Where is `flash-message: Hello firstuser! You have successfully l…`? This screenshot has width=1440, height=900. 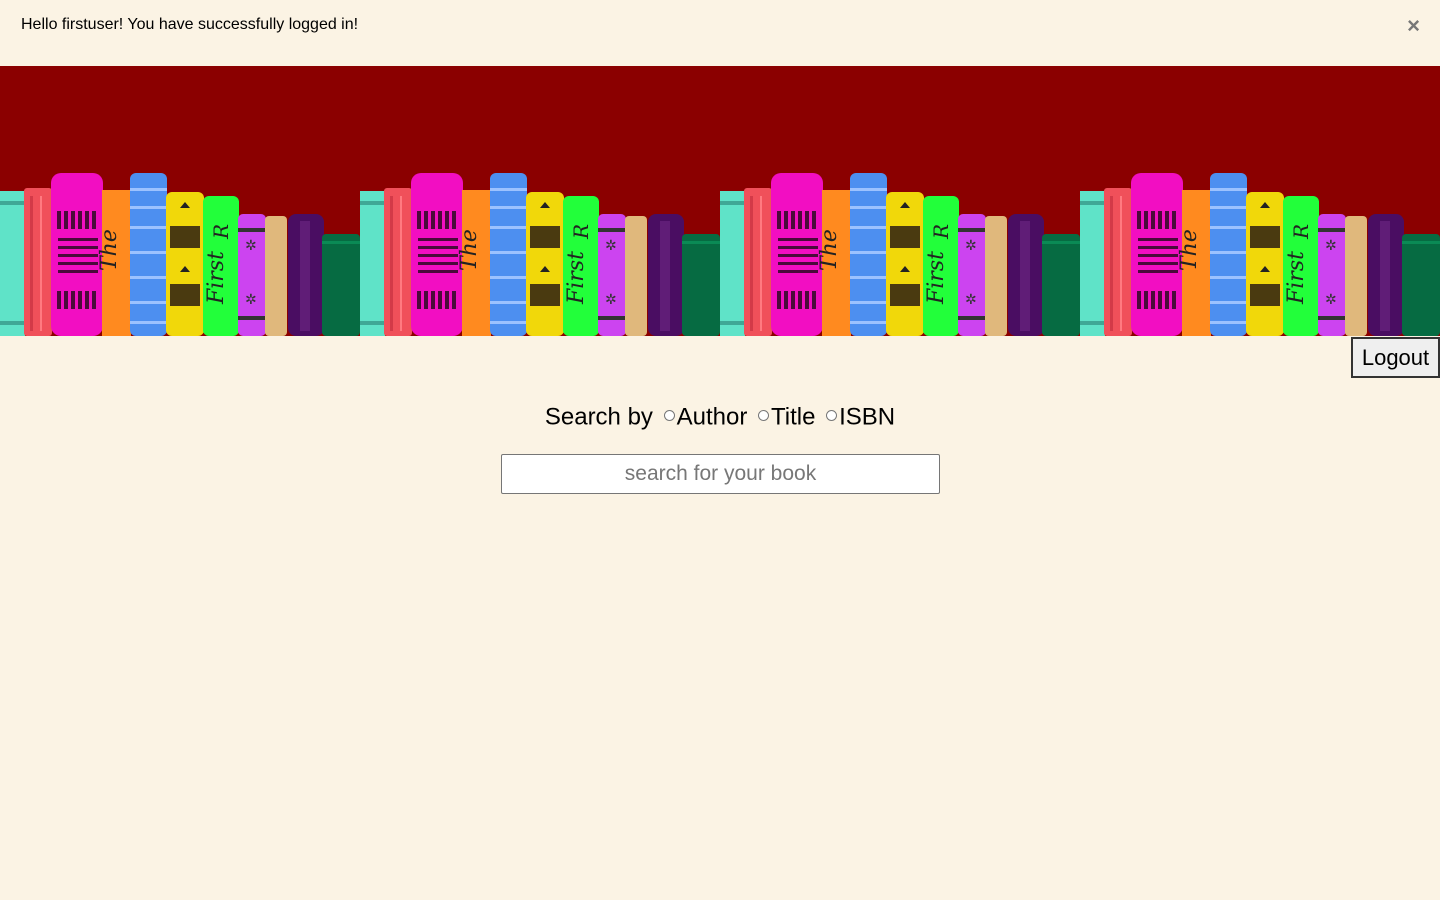
flash-message: Hello firstuser! You have successfully l… is located at coordinates (720, 33).